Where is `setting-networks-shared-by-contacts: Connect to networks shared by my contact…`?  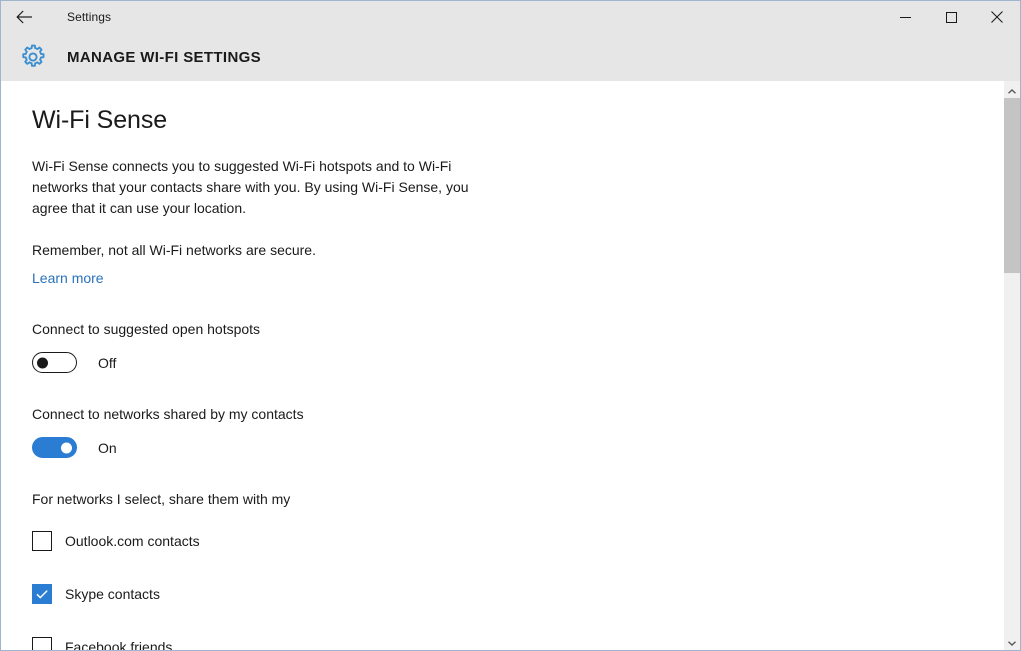 setting-networks-shared-by-contacts: Connect to networks shared by my contact… is located at coordinates (518, 431).